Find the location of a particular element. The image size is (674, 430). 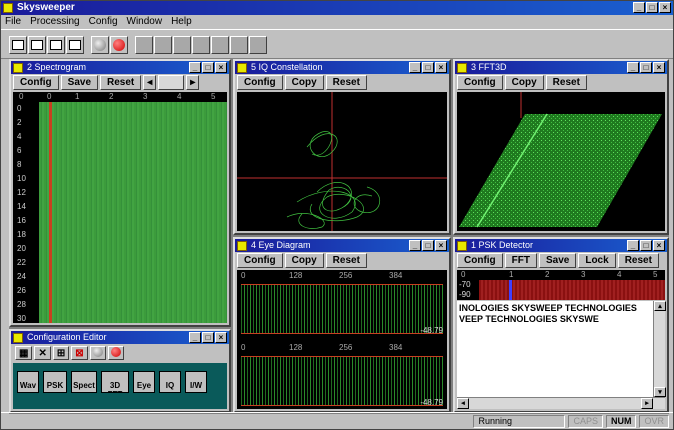

eye-scale-mid: -48.79 is located at coordinates (431, 402).